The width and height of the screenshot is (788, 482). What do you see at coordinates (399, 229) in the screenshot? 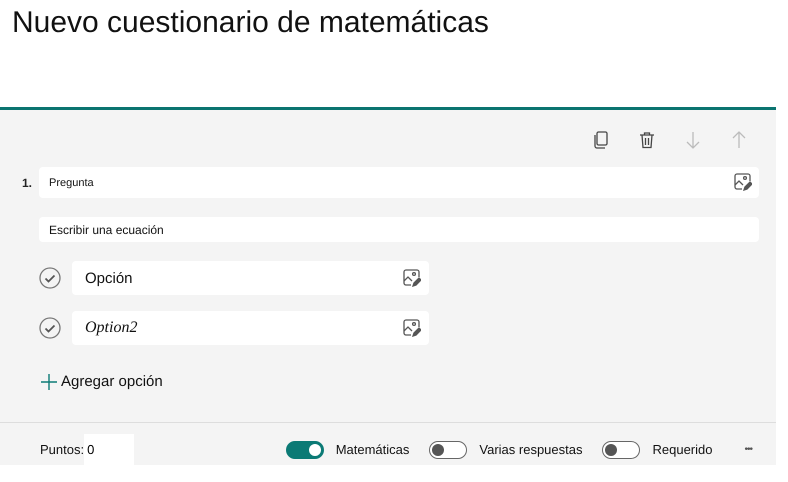
I see `equation-field: Escribir una ecuación` at bounding box center [399, 229].